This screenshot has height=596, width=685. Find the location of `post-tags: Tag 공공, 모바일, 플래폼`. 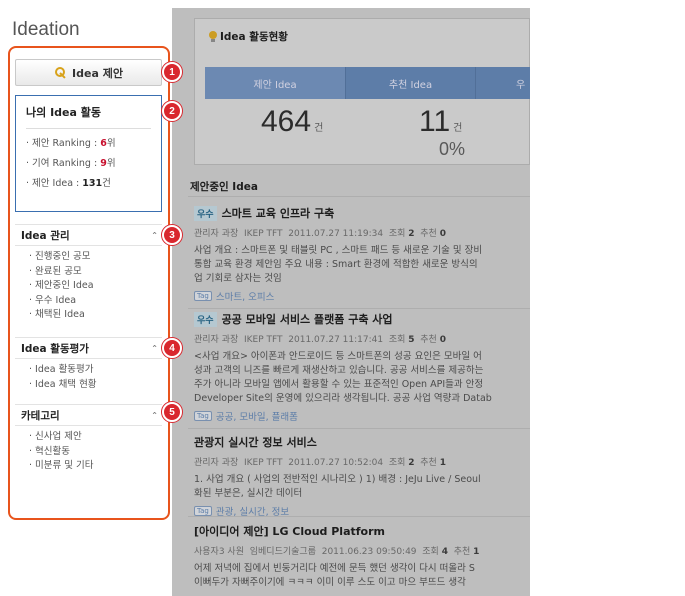

post-tags: Tag 공공, 모바일, 플래폼 is located at coordinates (362, 416).